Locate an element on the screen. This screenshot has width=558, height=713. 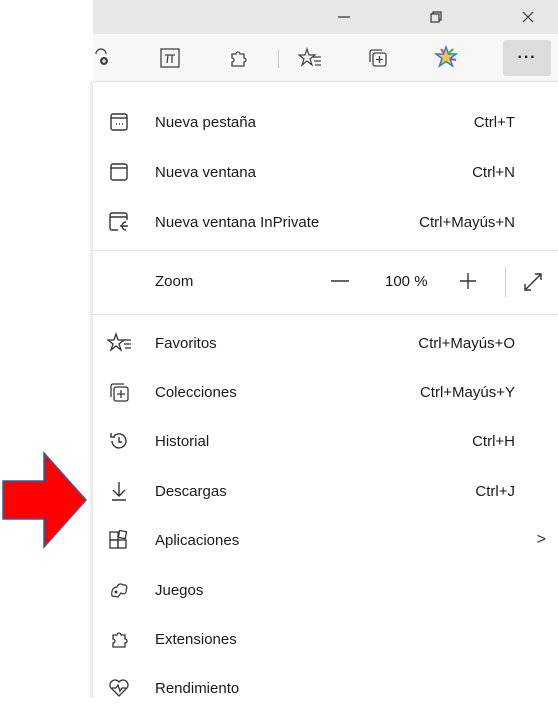
copilot-star-icon is located at coordinates (446, 58).